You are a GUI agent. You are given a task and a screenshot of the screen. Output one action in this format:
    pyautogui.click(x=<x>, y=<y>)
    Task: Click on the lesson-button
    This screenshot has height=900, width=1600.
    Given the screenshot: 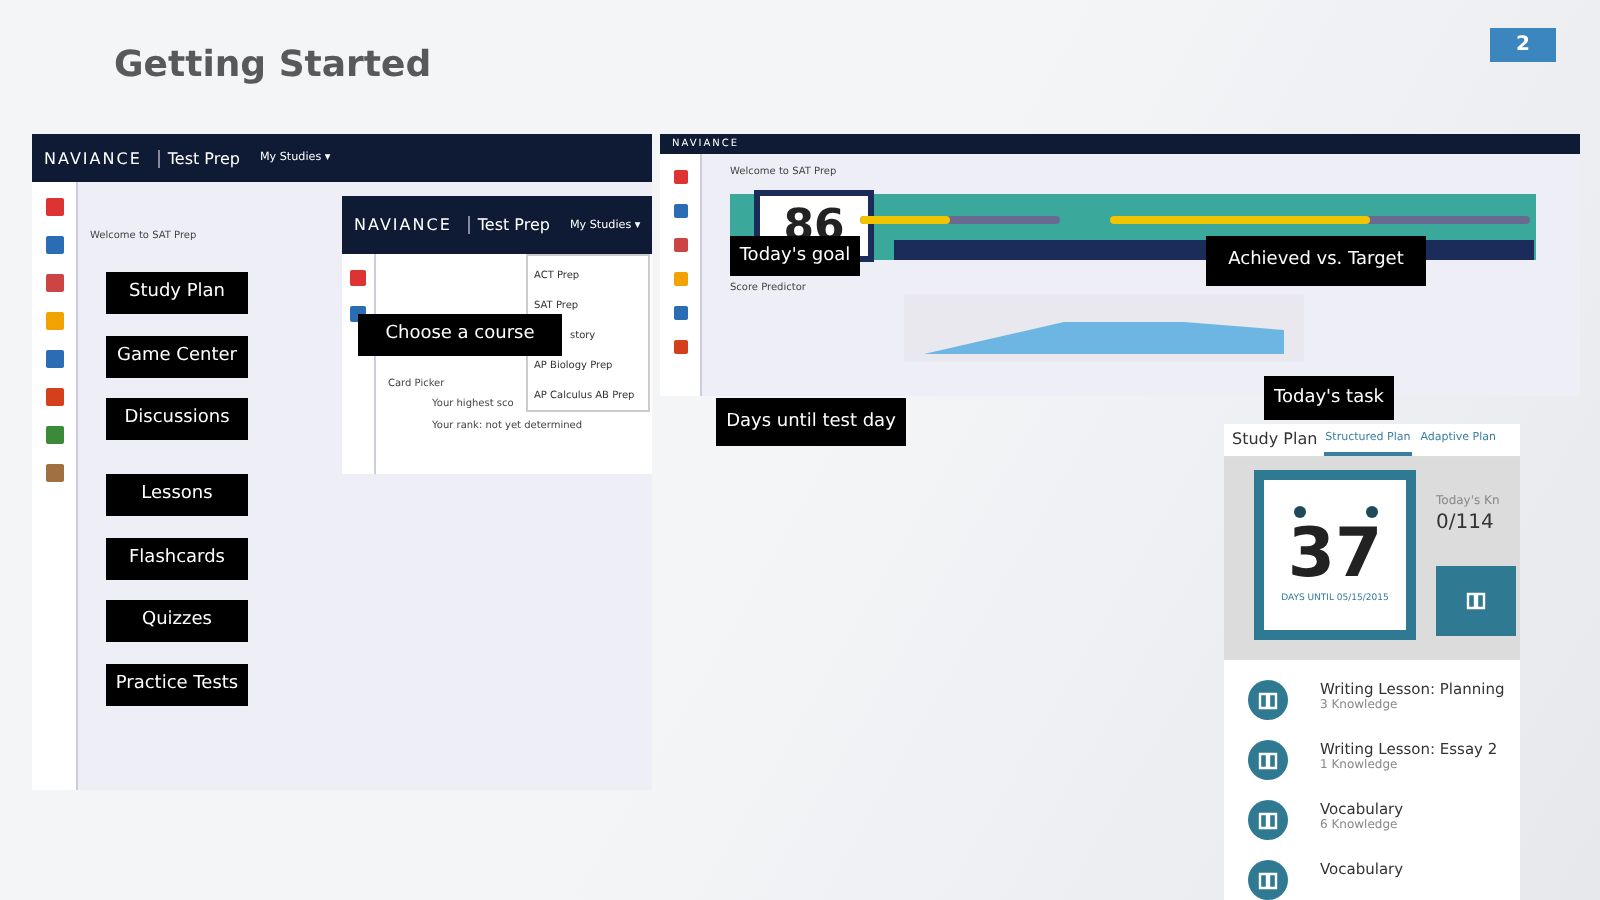 What is the action you would take?
    pyautogui.click(x=1476, y=601)
    